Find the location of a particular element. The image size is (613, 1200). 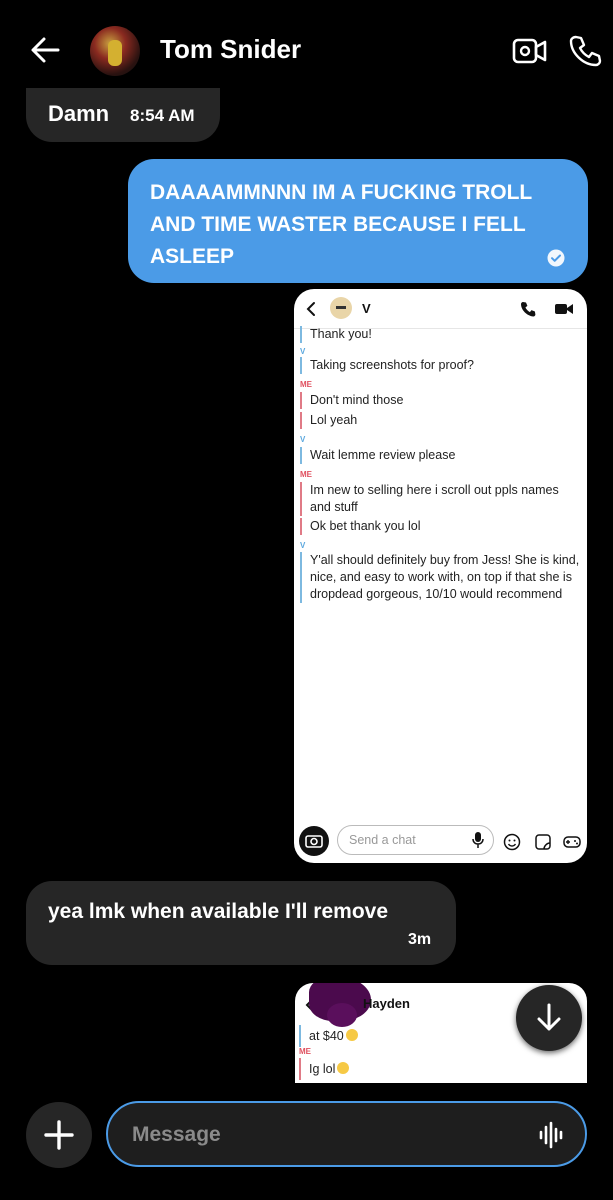

plus-icon is located at coordinates (59, 1137).